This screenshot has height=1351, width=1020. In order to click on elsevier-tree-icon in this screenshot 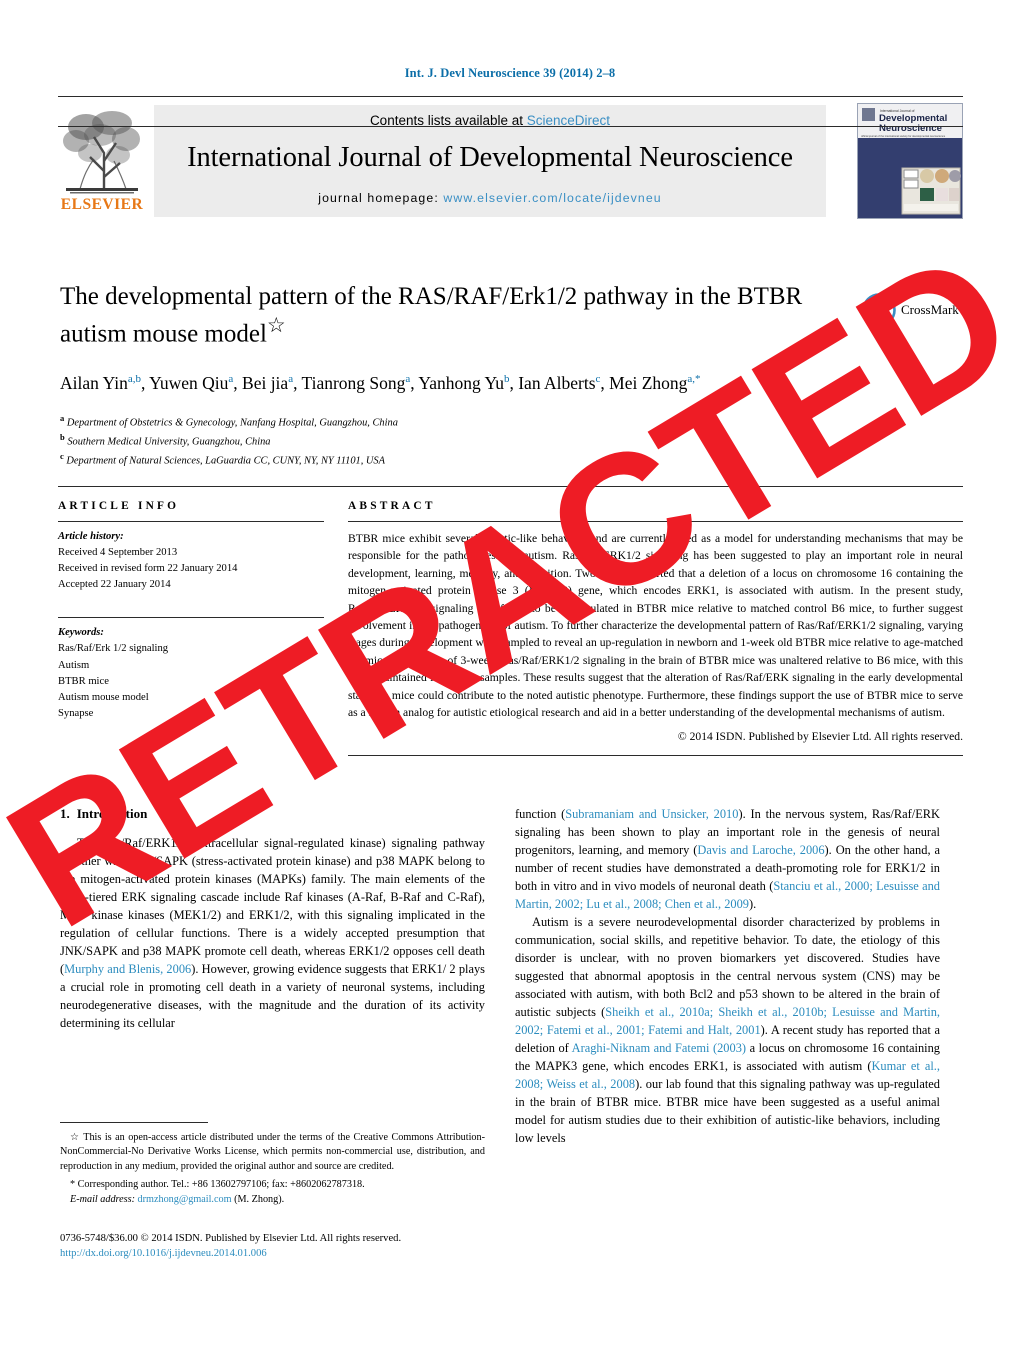, I will do `click(102, 151)`.